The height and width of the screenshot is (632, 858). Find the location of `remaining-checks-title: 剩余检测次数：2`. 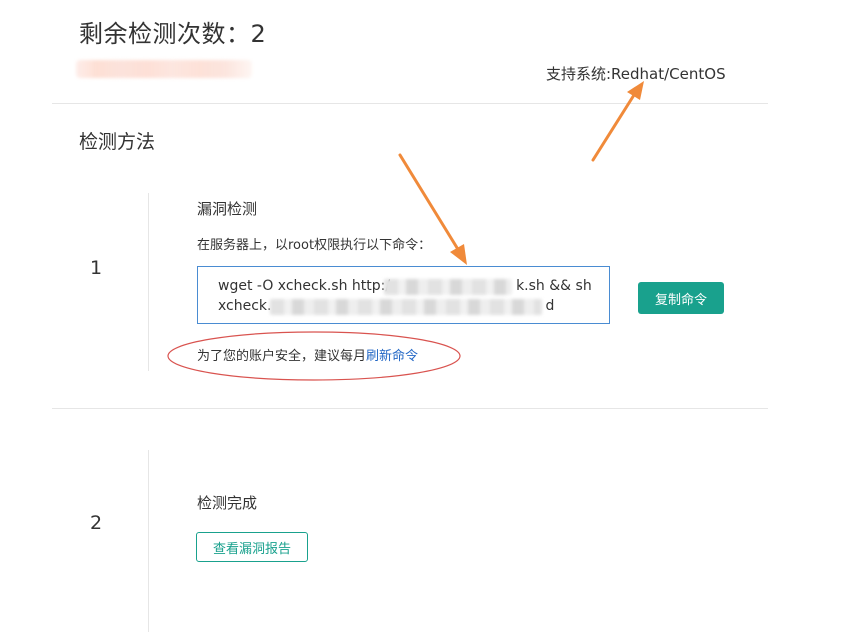

remaining-checks-title: 剩余检测次数：2 is located at coordinates (172, 31).